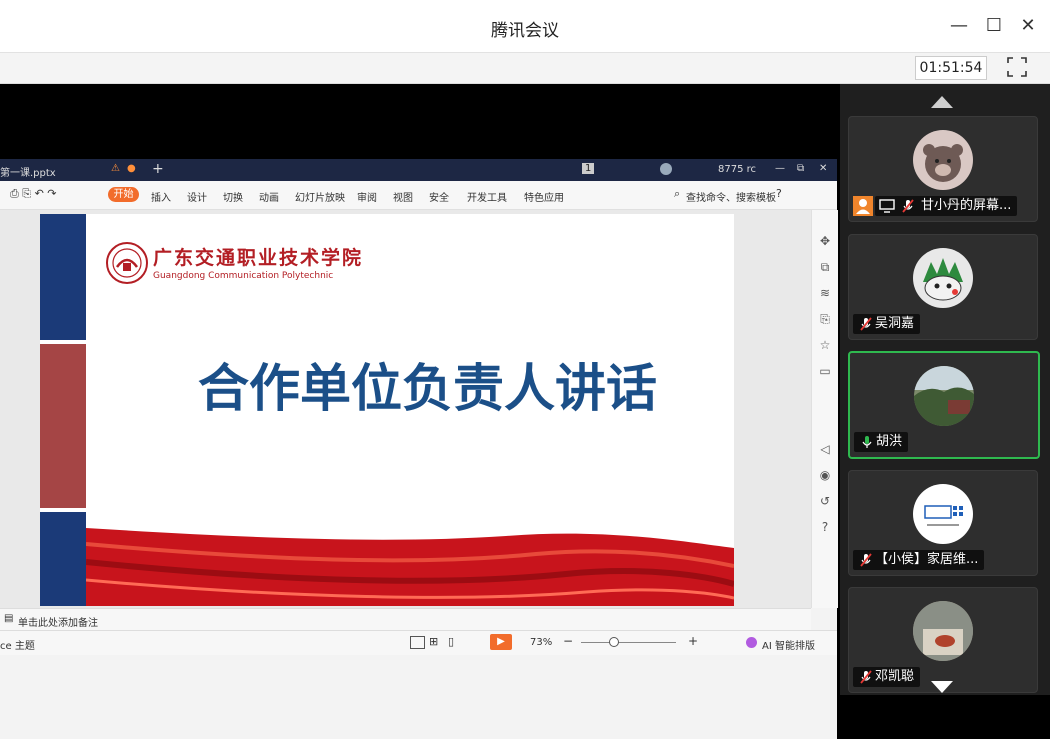 Image resolution: width=1050 pixels, height=739 pixels. I want to click on participant-label: 胡洪, so click(881, 442).